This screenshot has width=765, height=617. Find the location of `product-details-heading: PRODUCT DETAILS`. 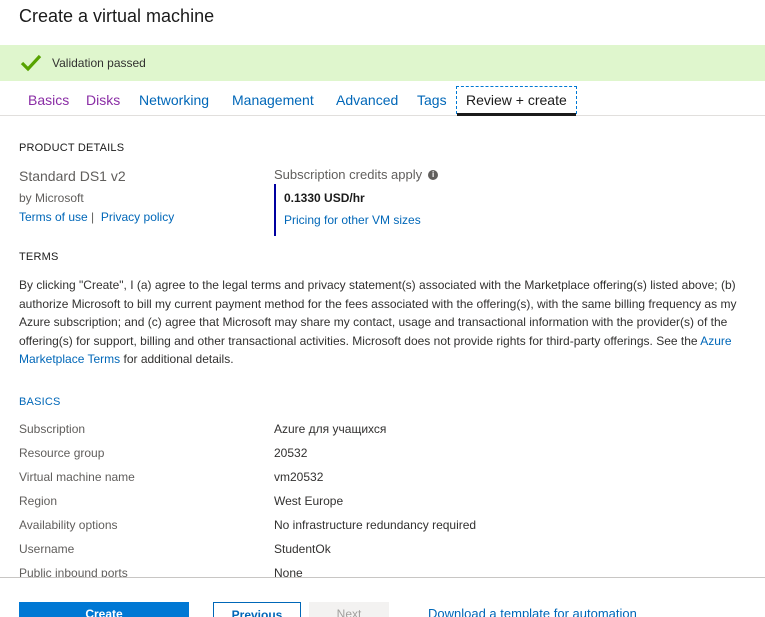

product-details-heading: PRODUCT DETAILS is located at coordinates (72, 148).